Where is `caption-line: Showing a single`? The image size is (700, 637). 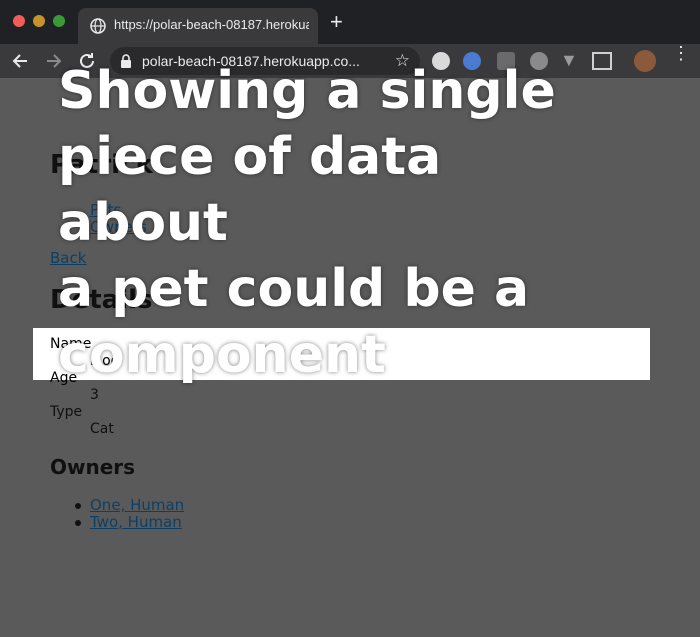 caption-line: Showing a single is located at coordinates (307, 91).